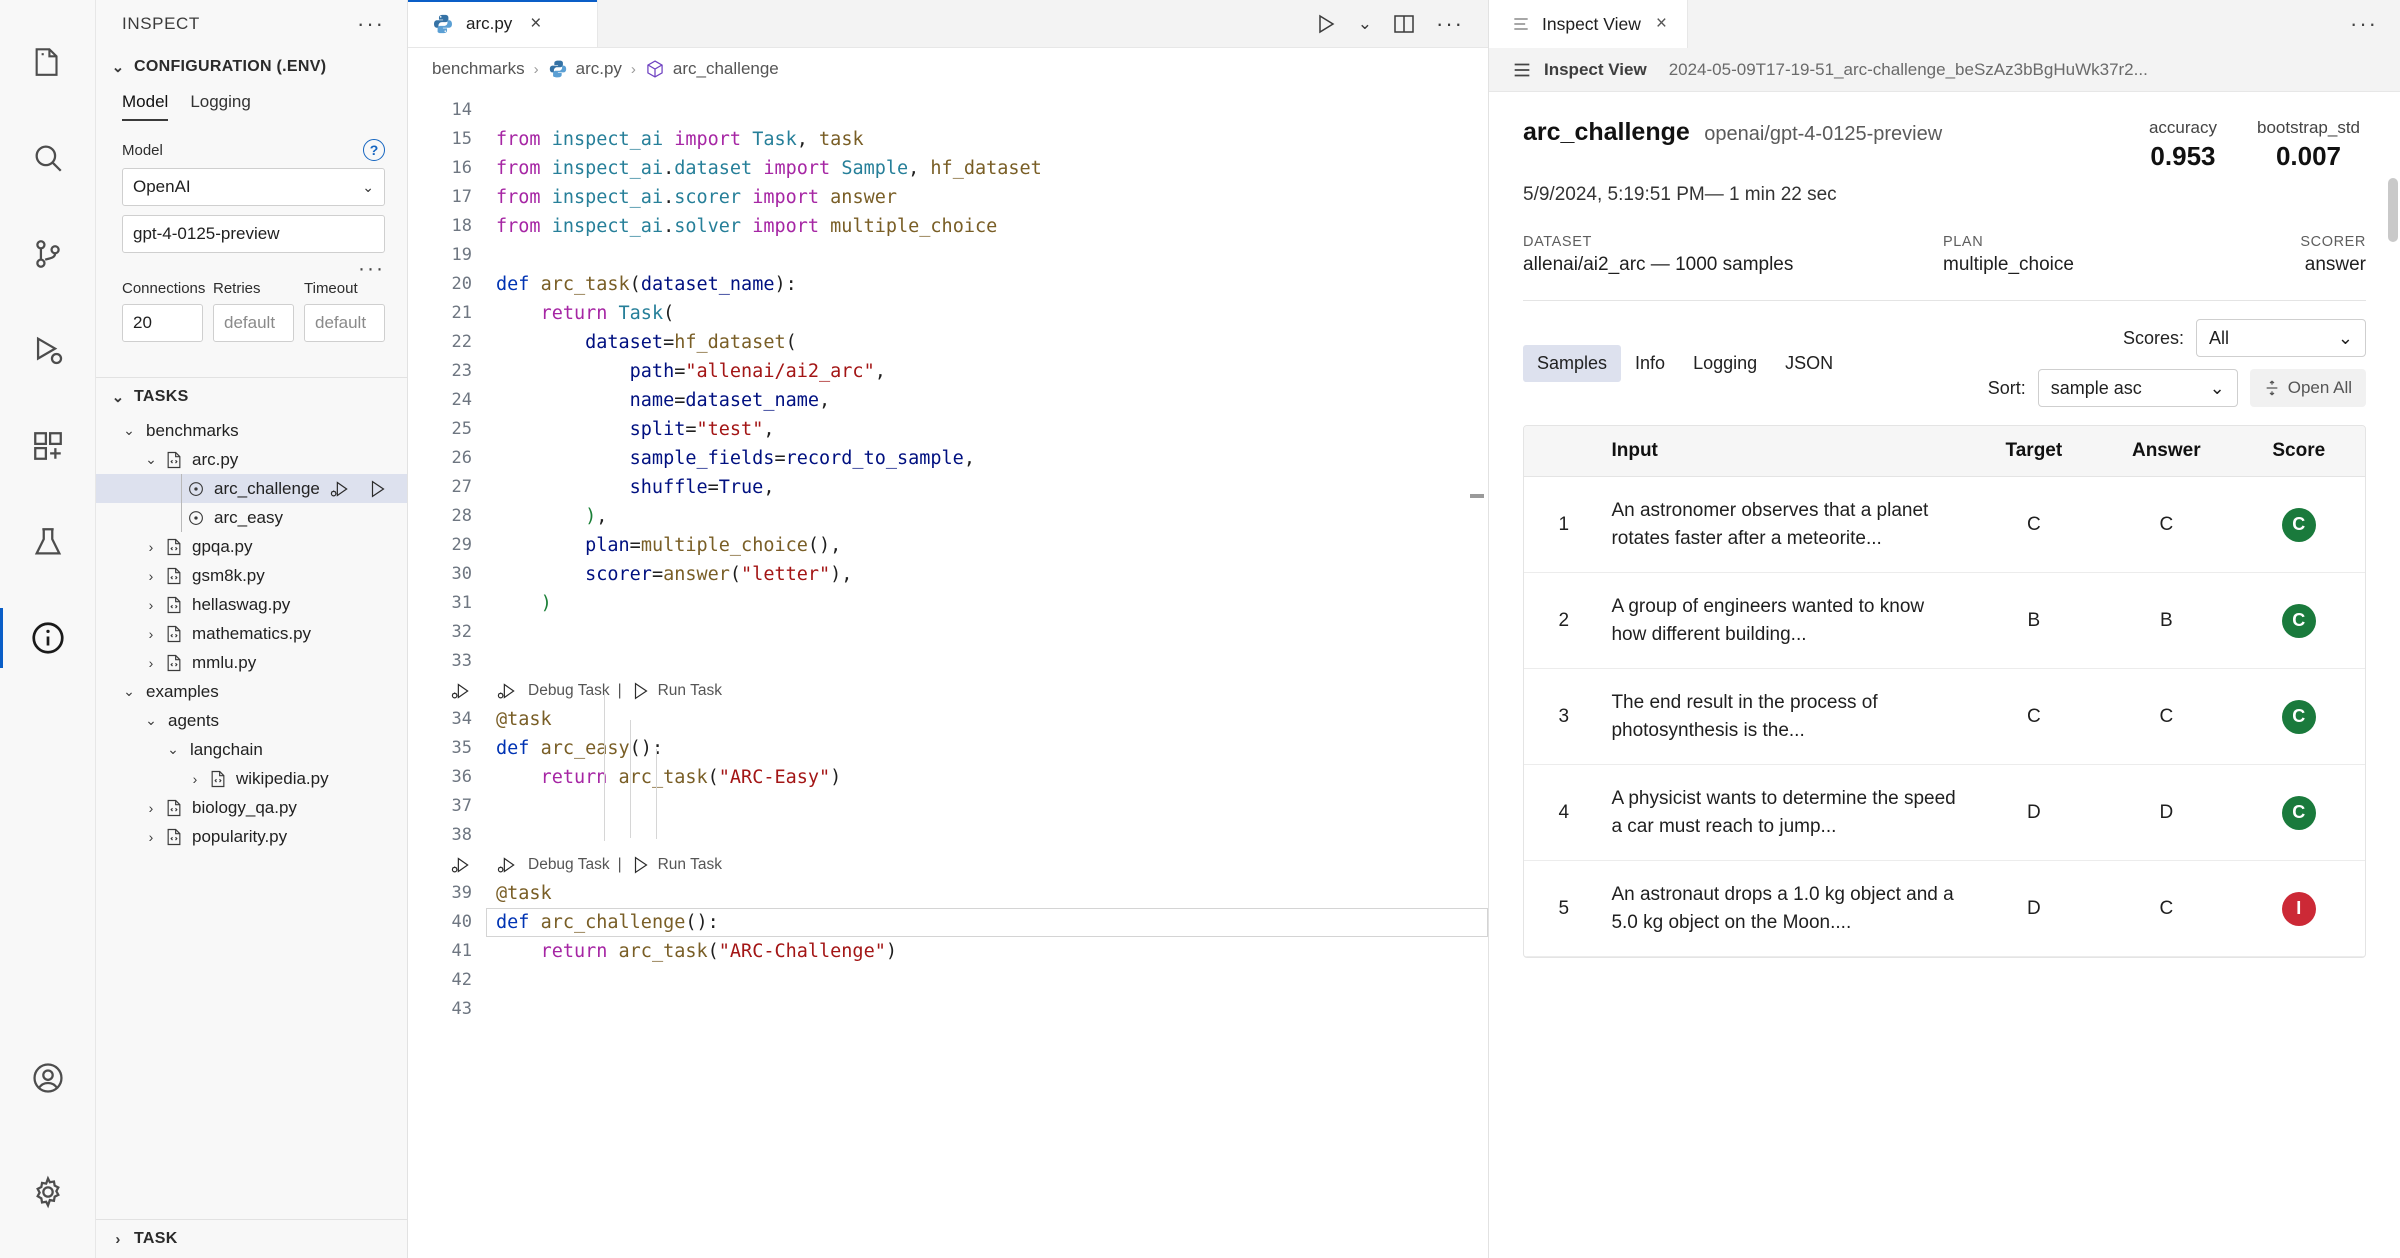 This screenshot has width=2400, height=1258. I want to click on tree-item-mathematics-py: › mathematics.py, so click(251, 633).